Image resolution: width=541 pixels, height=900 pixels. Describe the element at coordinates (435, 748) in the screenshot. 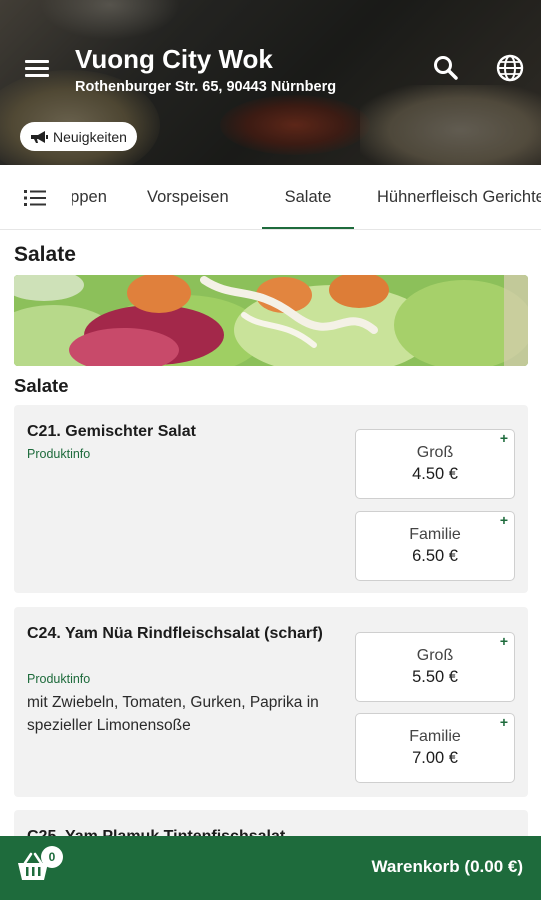

I see `add-size-button: + Familie 7.00 €` at that location.